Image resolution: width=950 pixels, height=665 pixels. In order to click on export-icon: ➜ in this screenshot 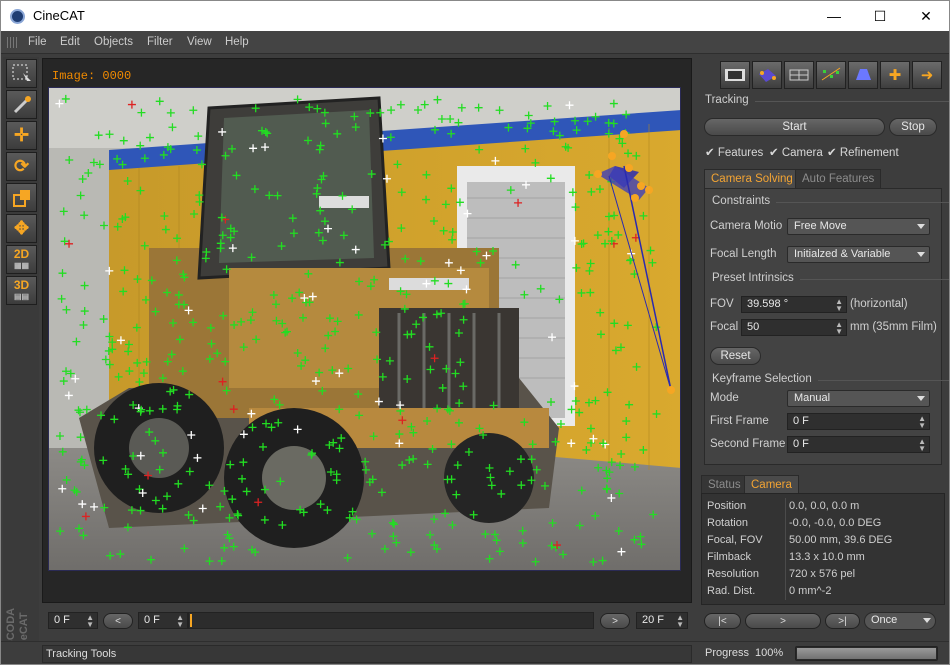, I will do `click(927, 75)`.